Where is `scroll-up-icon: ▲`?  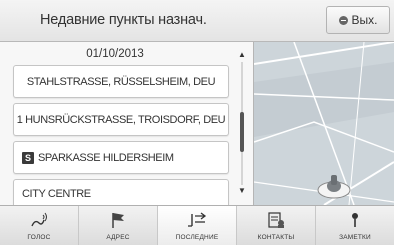 scroll-up-icon: ▲ is located at coordinates (242, 55).